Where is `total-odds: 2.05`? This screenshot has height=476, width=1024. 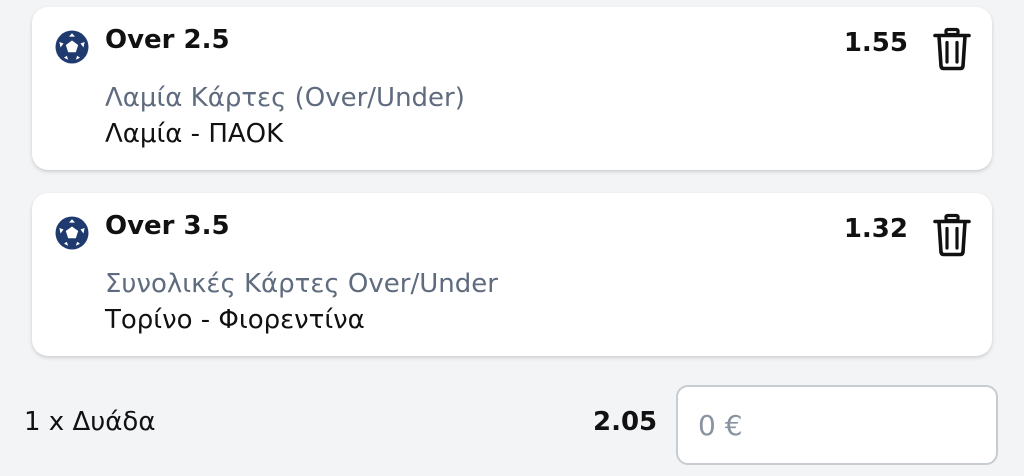
total-odds: 2.05 is located at coordinates (625, 422).